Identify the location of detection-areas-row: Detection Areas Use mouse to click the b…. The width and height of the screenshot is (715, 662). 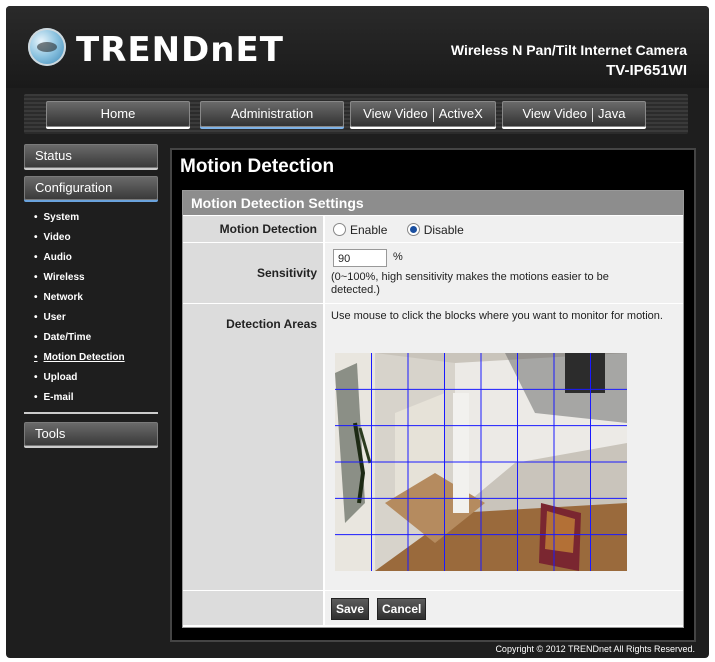
(433, 324).